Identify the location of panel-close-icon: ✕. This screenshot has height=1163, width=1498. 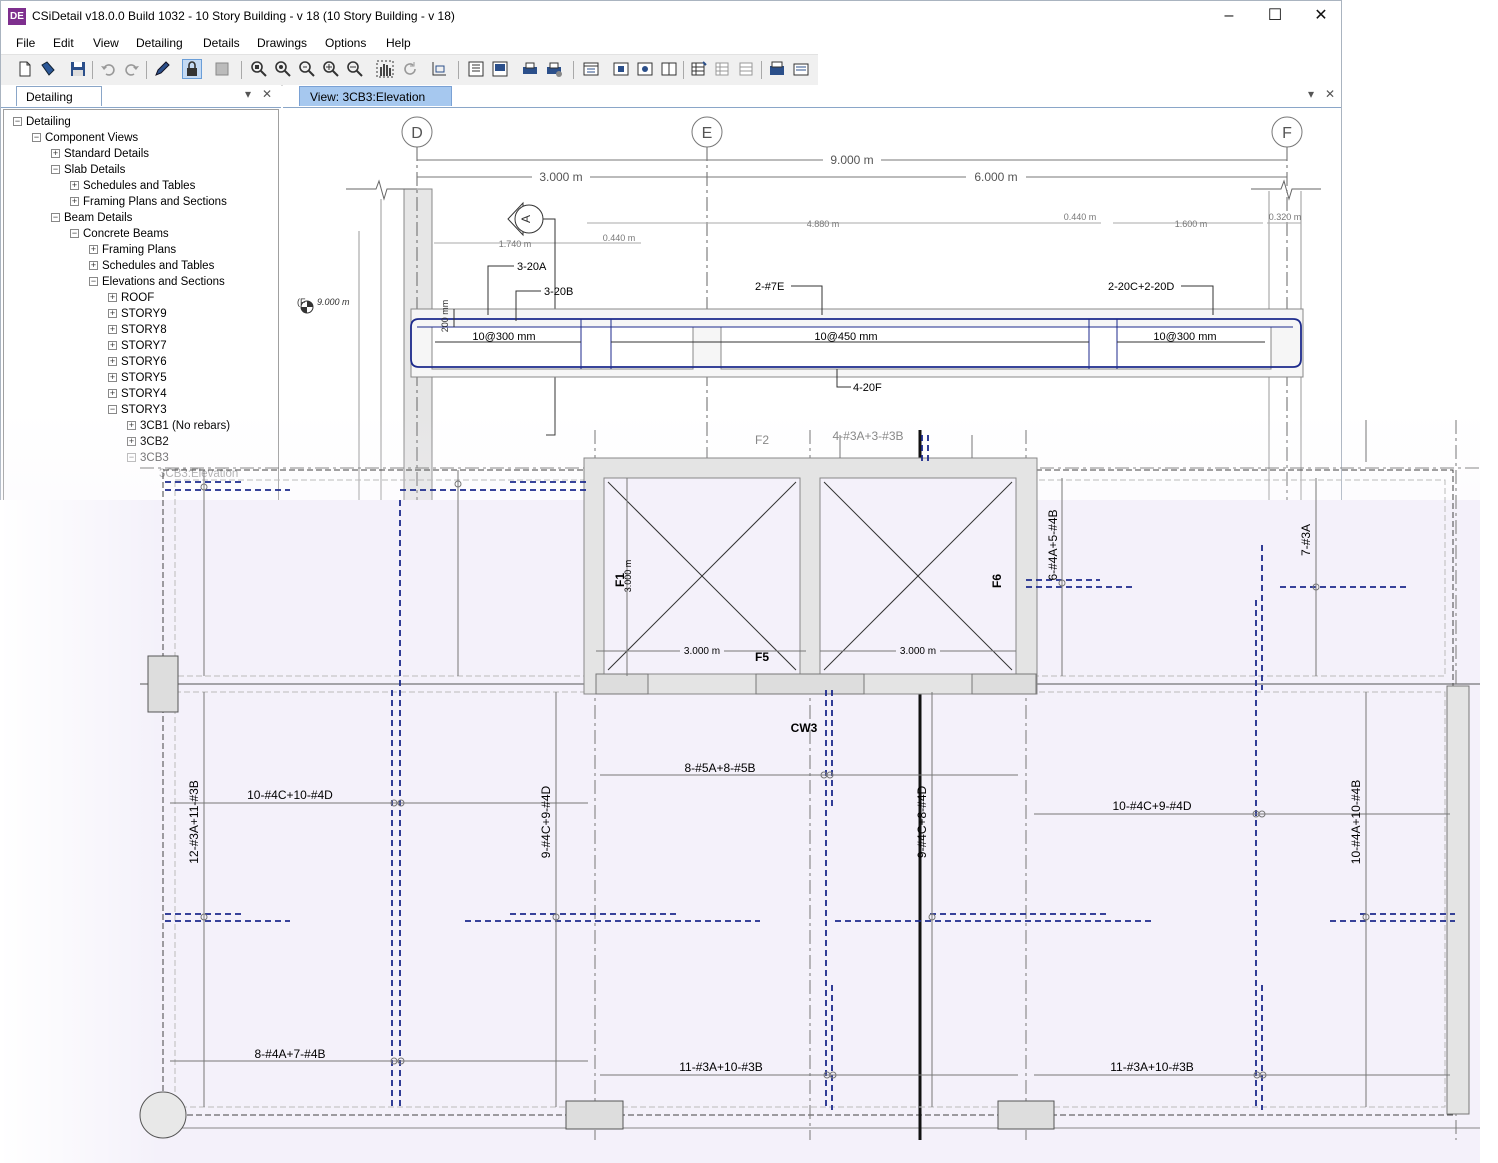
(267, 94).